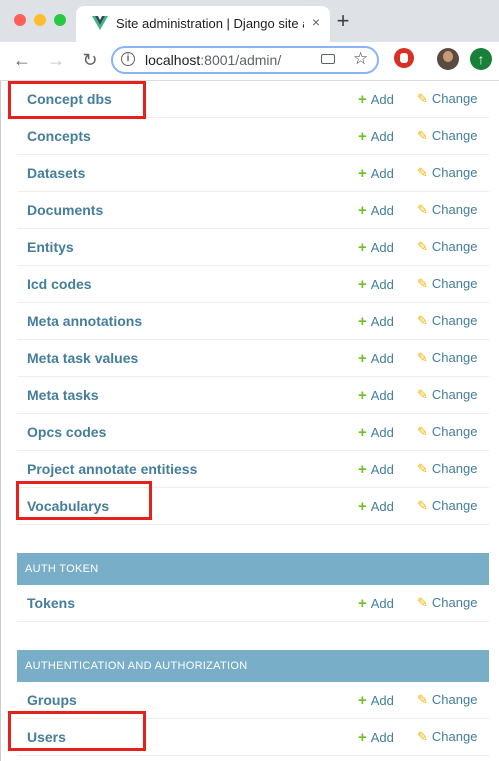 The image size is (499, 761). Describe the element at coordinates (50, 247) in the screenshot. I see `model-link: Entitys` at that location.